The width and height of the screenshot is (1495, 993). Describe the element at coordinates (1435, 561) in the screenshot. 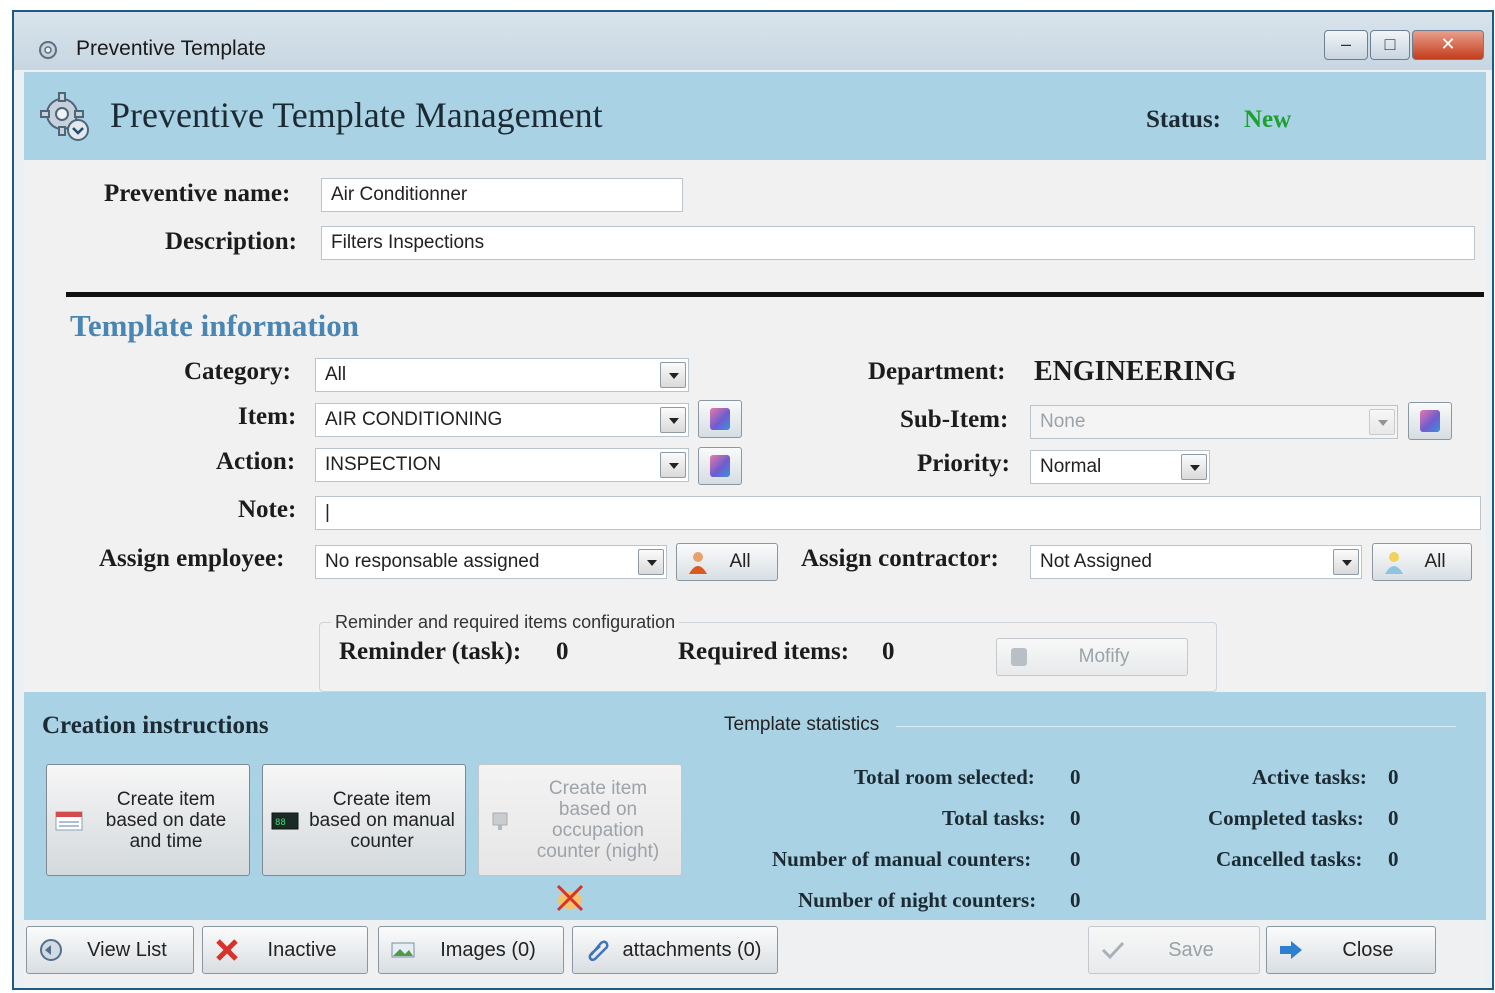

I see `assign-contractor-all-label: All` at that location.